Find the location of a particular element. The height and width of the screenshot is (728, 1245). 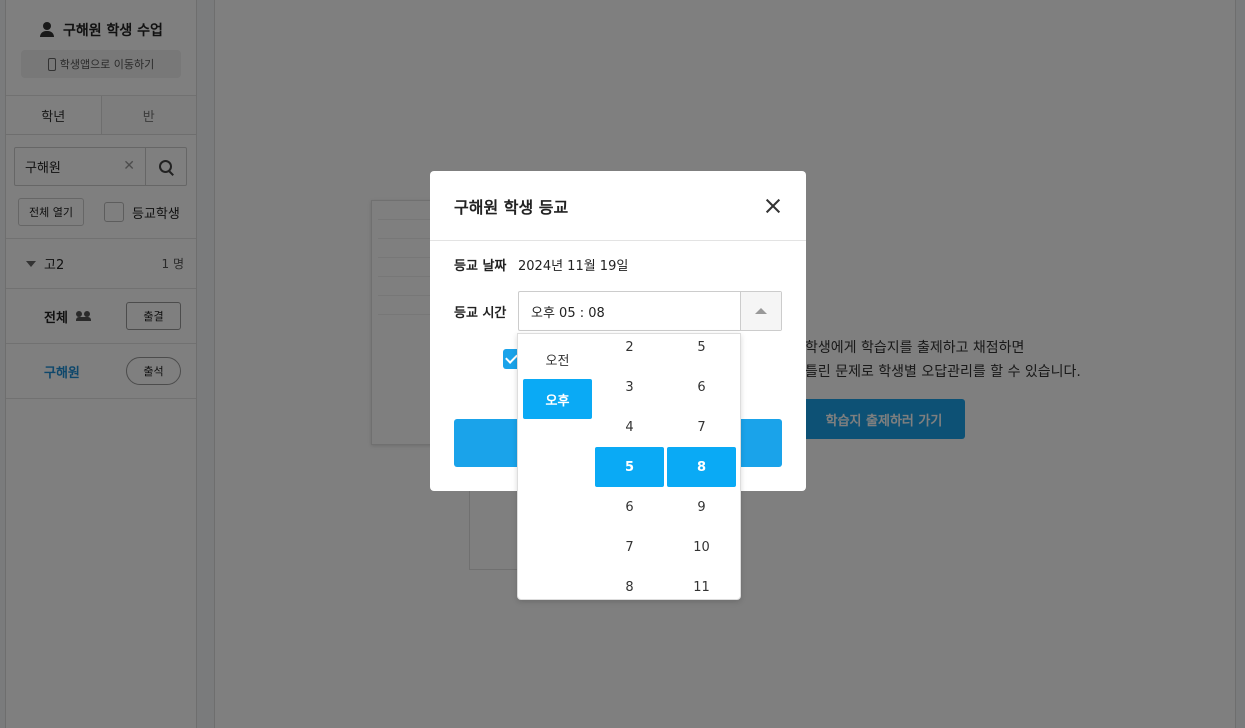

minute-option: 7 is located at coordinates (701, 427).